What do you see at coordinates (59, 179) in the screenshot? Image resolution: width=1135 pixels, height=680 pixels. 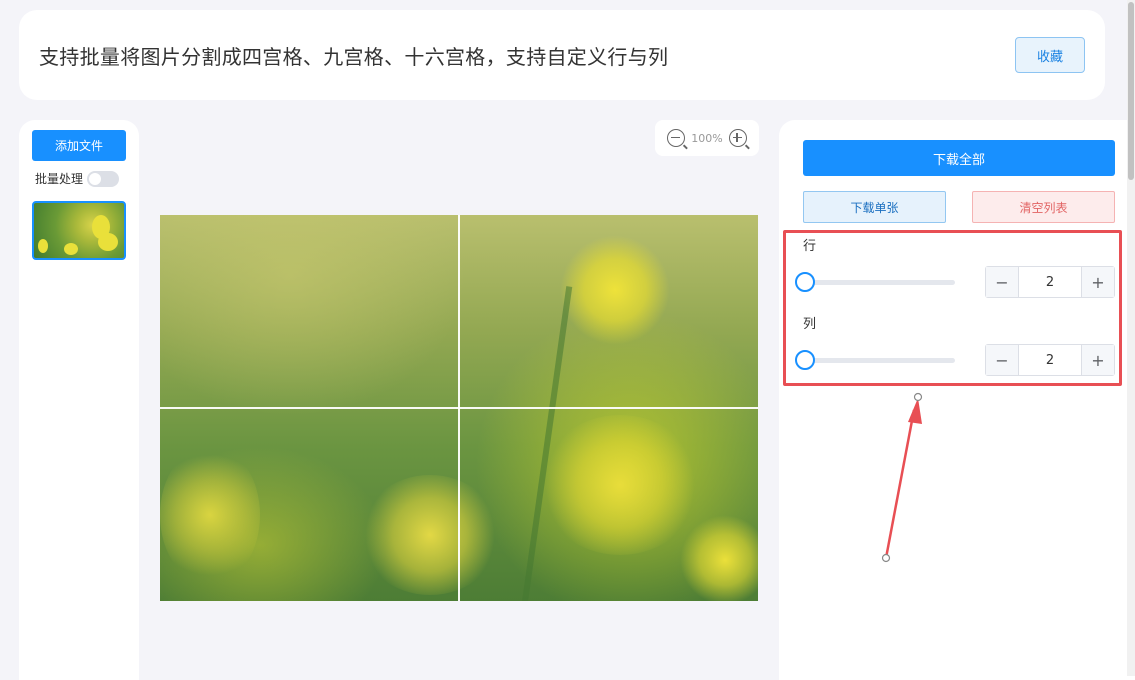 I see `batch-process-label: 批量处理` at bounding box center [59, 179].